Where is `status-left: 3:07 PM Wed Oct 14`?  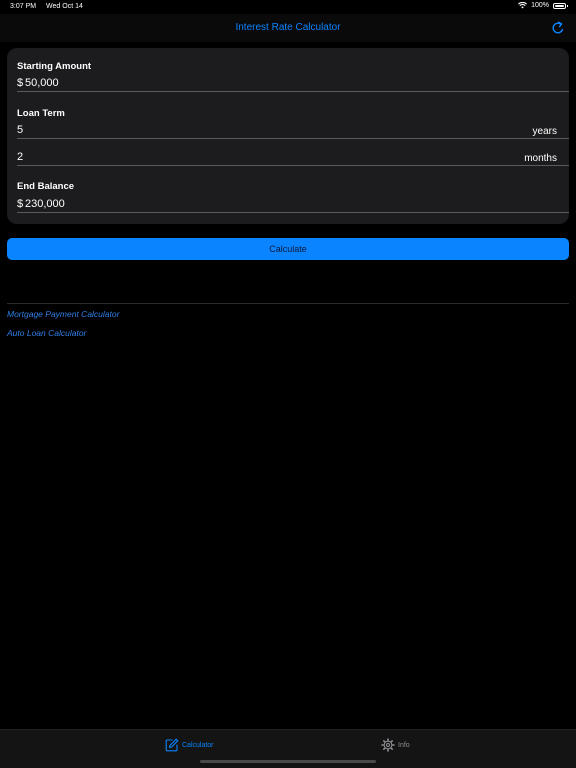
status-left: 3:07 PM Wed Oct 14 is located at coordinates (46, 6).